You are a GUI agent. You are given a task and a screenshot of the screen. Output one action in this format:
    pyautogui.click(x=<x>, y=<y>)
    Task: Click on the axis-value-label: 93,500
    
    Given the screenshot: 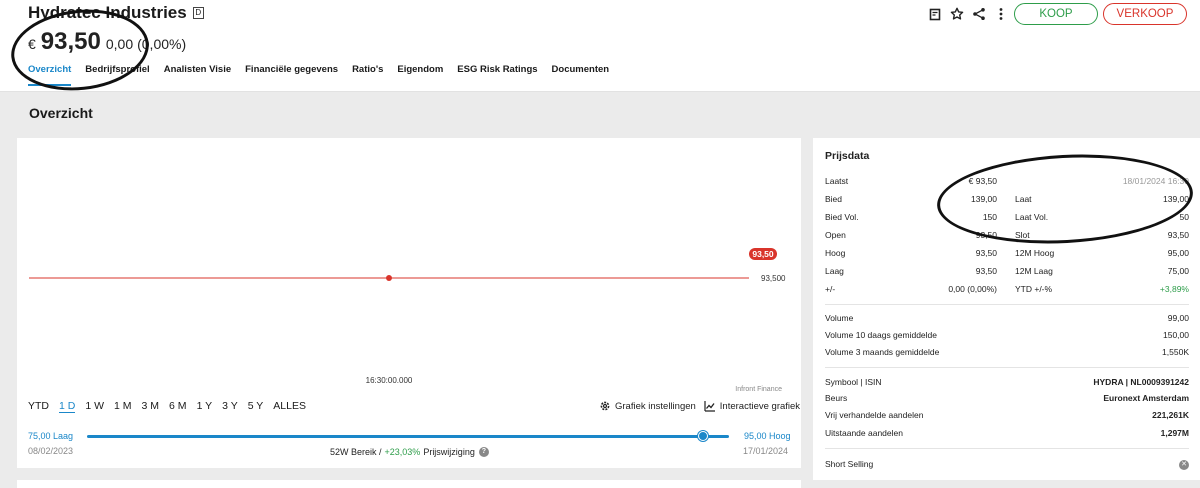 What is the action you would take?
    pyautogui.click(x=773, y=278)
    